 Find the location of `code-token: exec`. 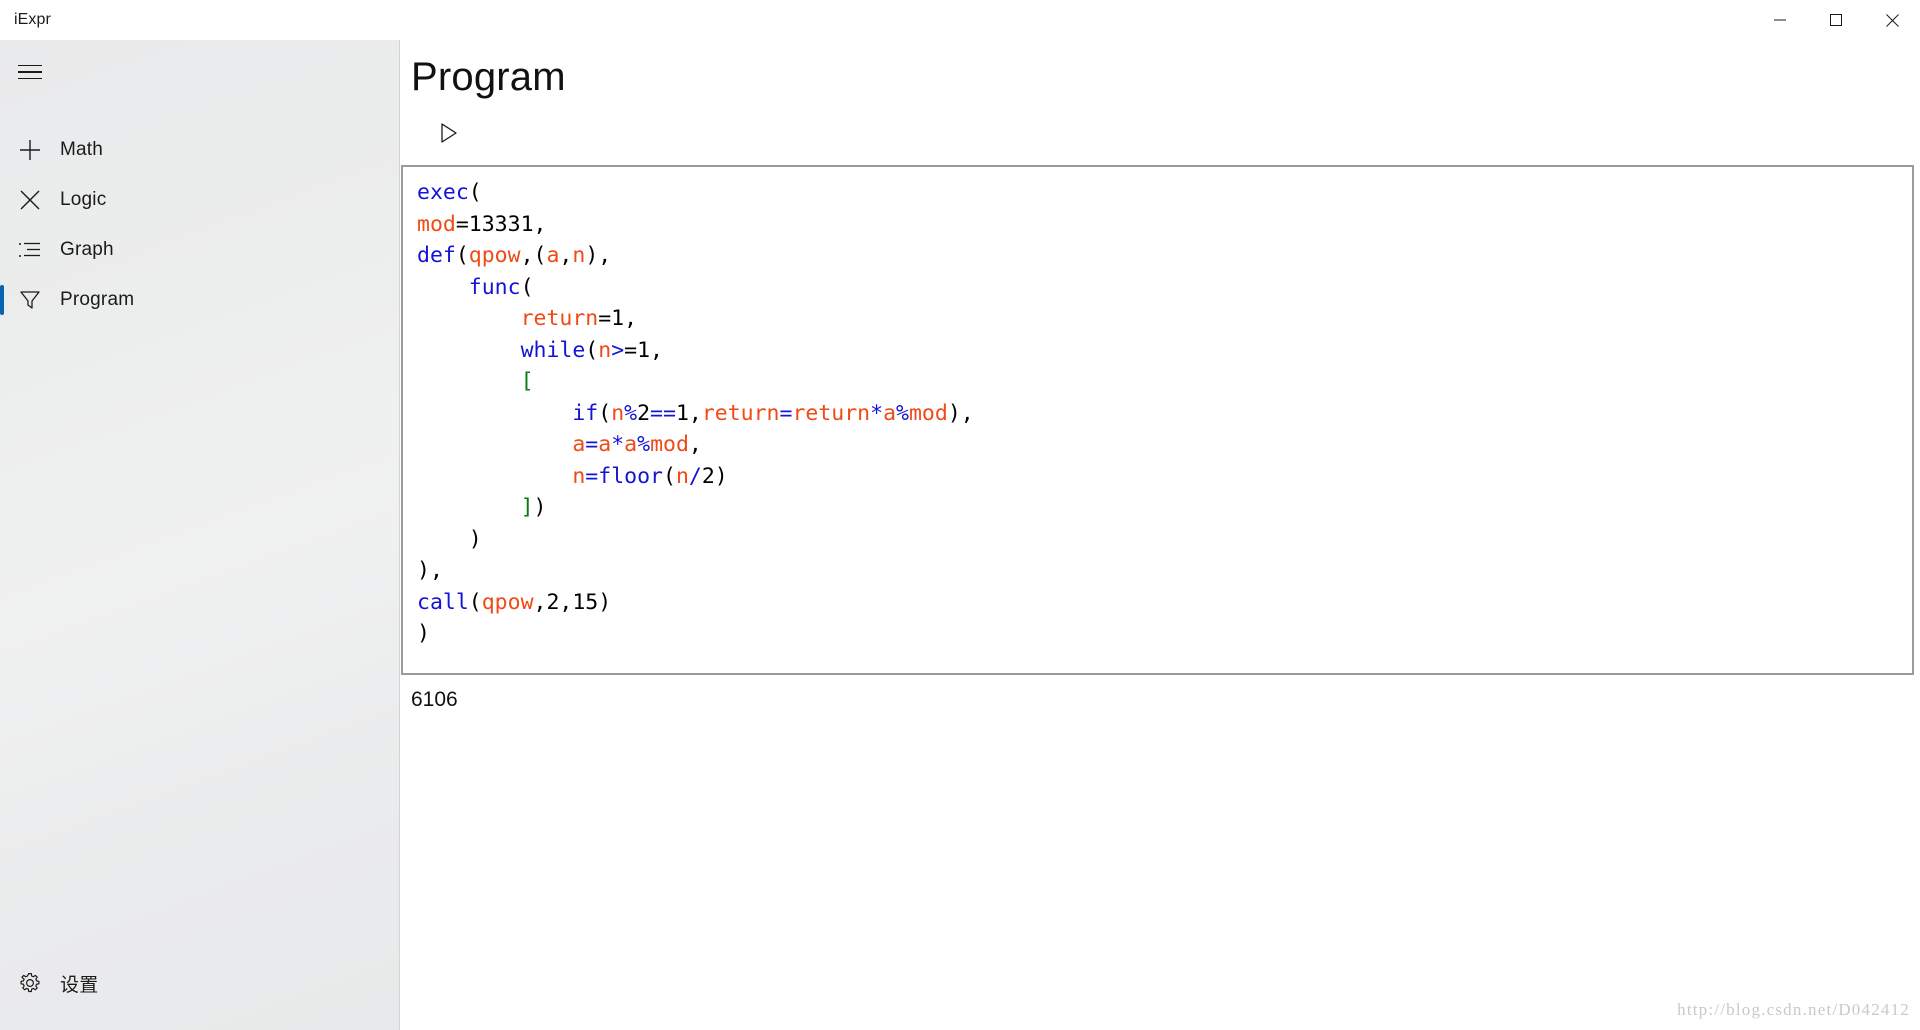

code-token: exec is located at coordinates (443, 192).